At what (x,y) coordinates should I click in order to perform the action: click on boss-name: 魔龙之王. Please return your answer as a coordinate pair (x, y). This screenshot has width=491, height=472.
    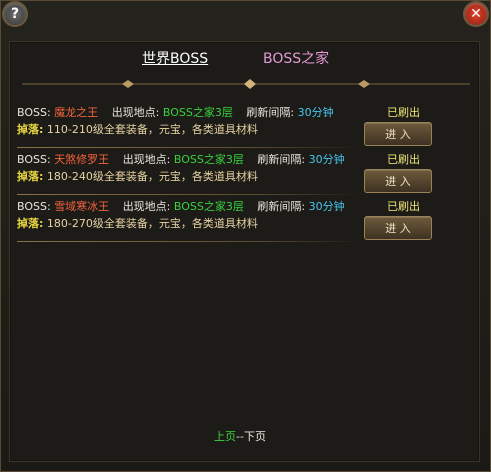
    Looking at the image, I should click on (76, 112).